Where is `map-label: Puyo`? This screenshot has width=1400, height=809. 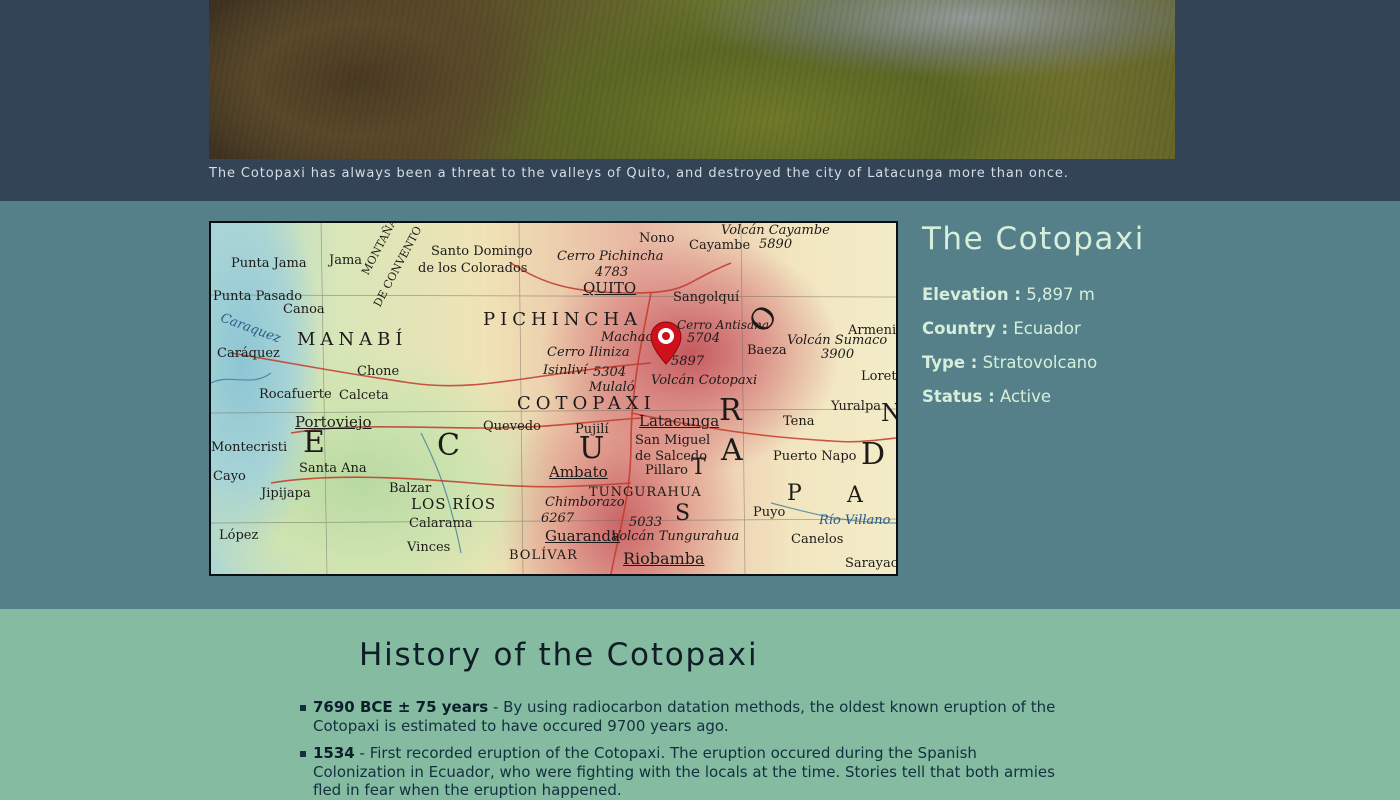 map-label: Puyo is located at coordinates (769, 512).